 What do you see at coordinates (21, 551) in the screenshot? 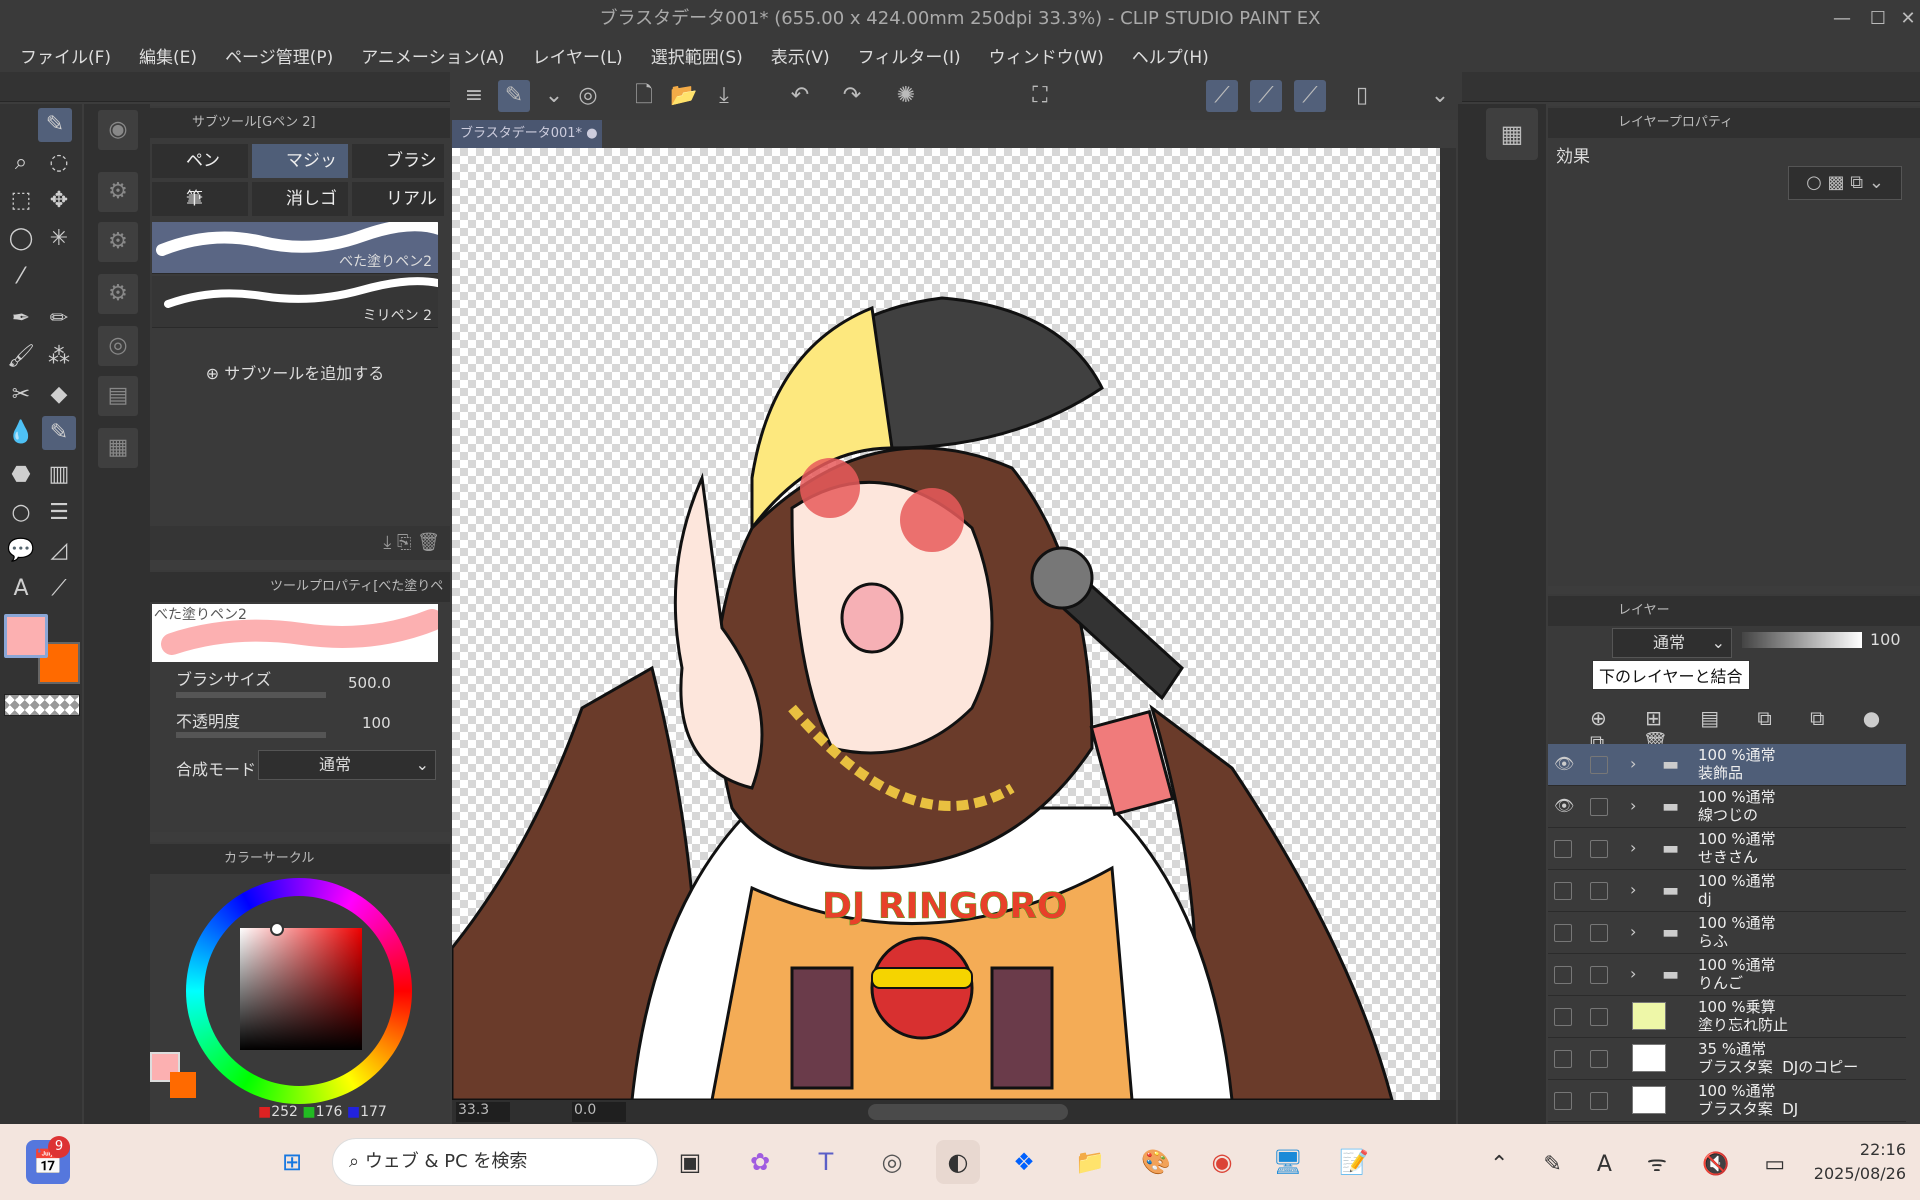
I see `balloon-icon: 💬` at bounding box center [21, 551].